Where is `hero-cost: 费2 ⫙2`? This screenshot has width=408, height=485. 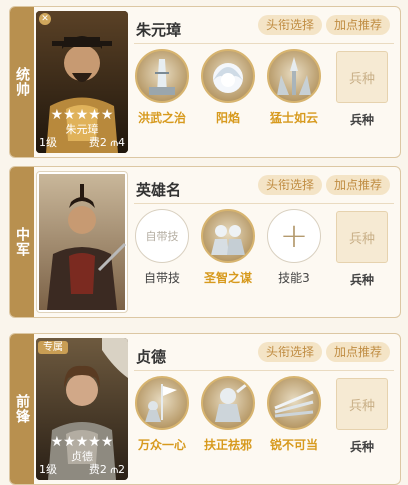 hero-cost: 费2 ⫙2 is located at coordinates (106, 469).